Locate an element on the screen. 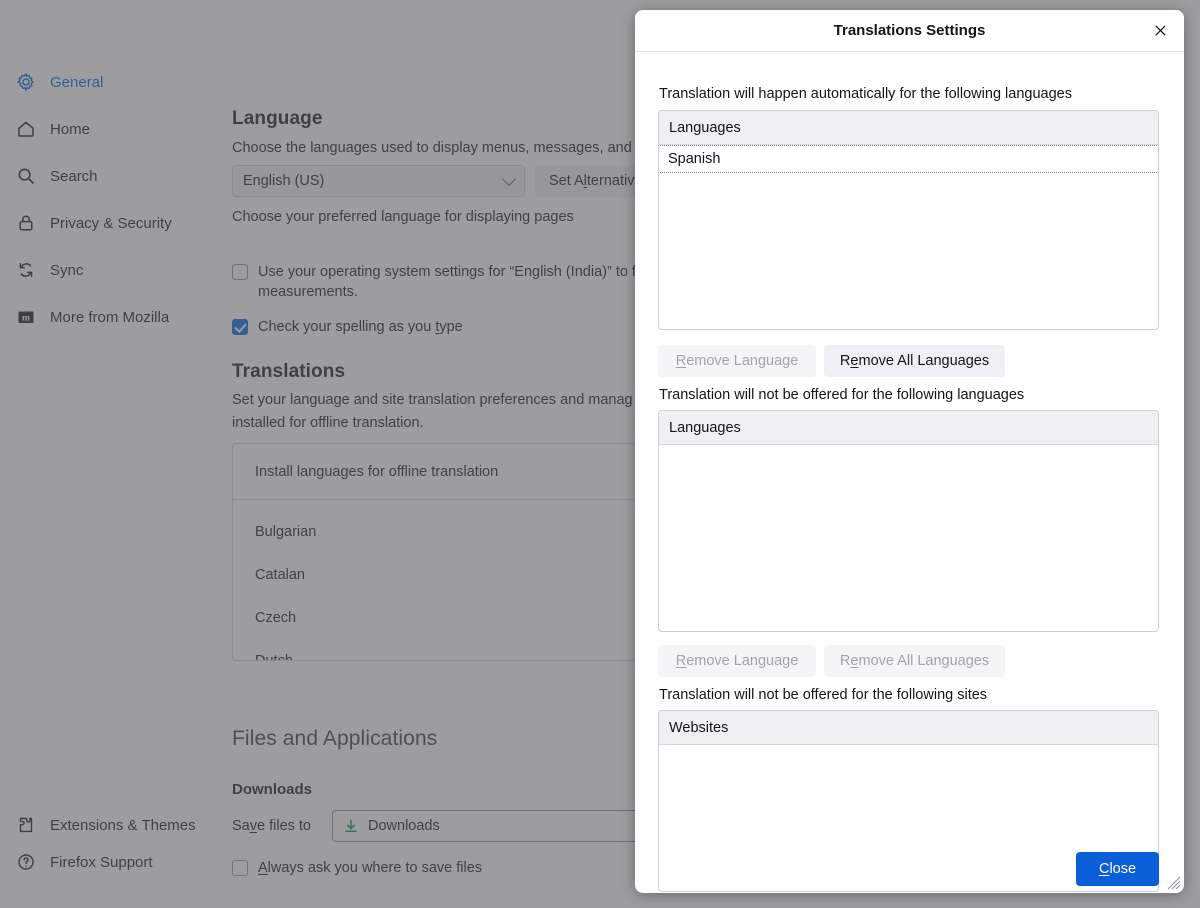 Image resolution: width=1200 pixels, height=908 pixels. remove-language-button-auto: Remove Language is located at coordinates (737, 361).